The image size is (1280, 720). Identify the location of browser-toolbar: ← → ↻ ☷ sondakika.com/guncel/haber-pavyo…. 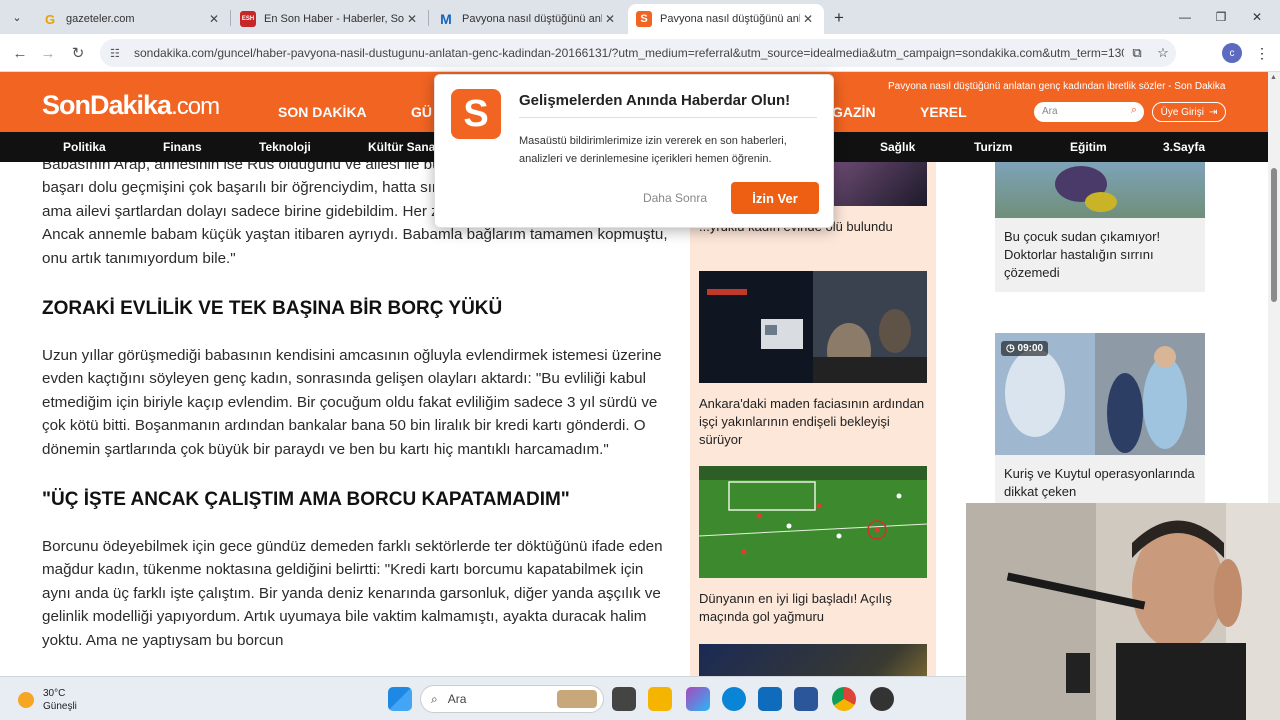
(640, 53).